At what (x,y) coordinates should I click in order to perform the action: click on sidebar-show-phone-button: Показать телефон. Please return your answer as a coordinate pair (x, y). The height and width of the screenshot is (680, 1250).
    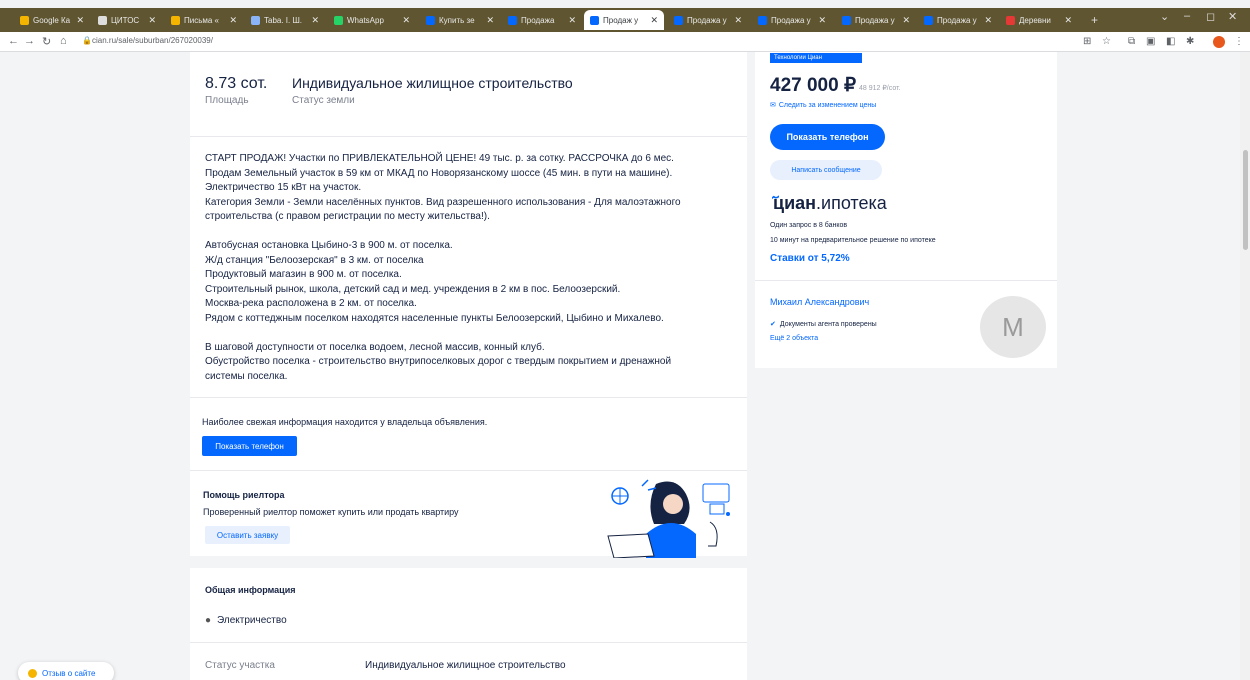
    Looking at the image, I should click on (827, 137).